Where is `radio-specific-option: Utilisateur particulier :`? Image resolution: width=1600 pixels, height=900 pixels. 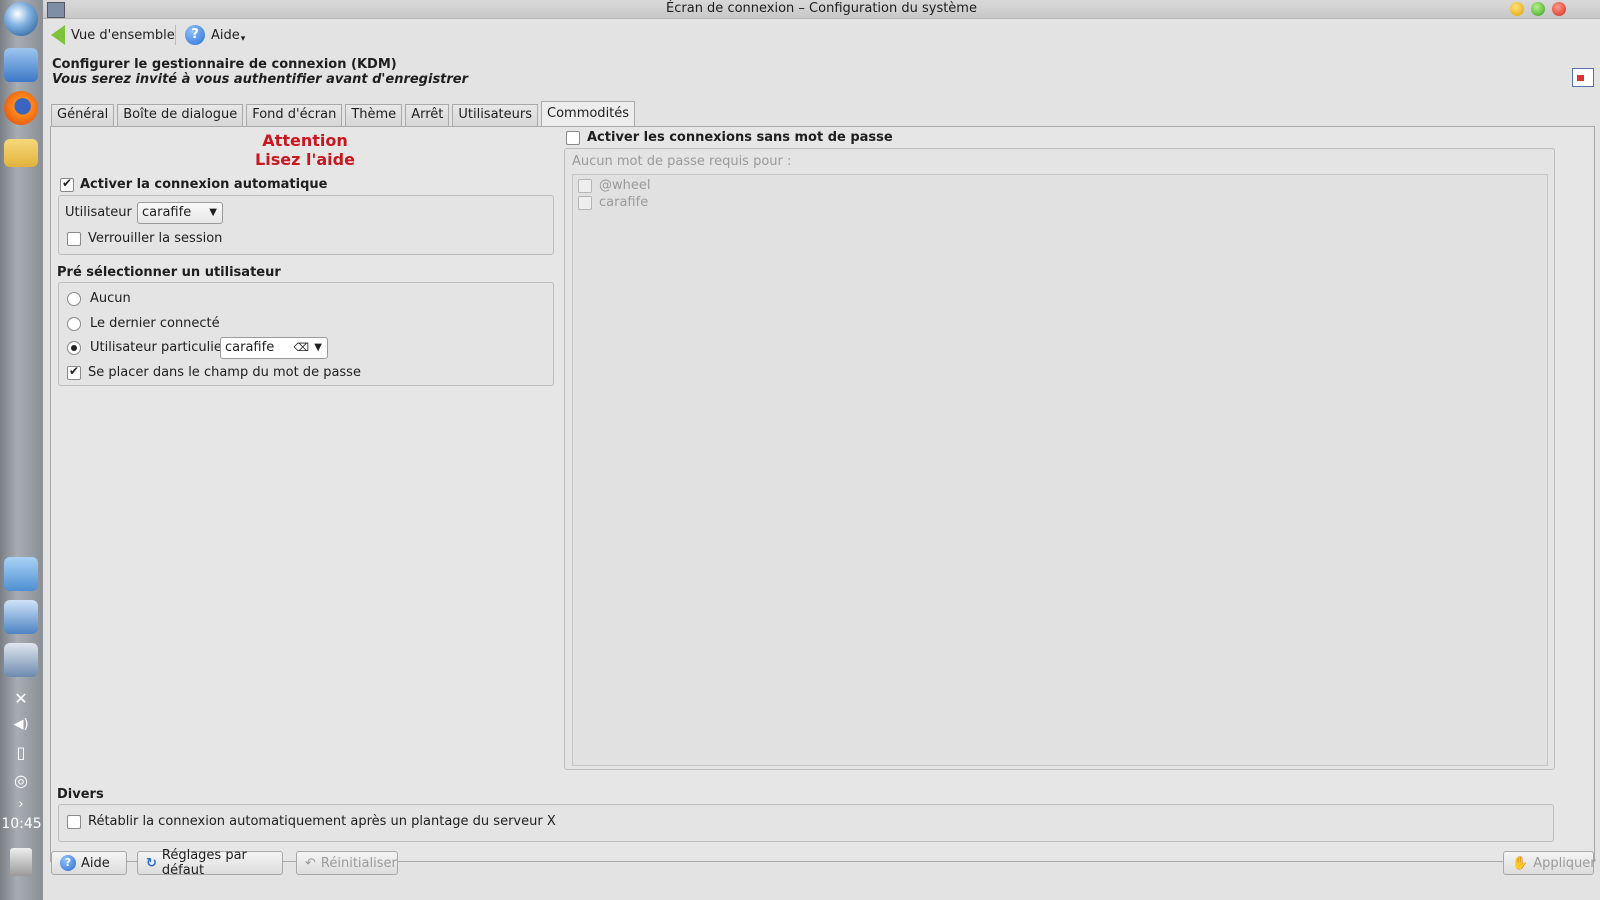 radio-specific-option: Utilisateur particulier : is located at coordinates (151, 347).